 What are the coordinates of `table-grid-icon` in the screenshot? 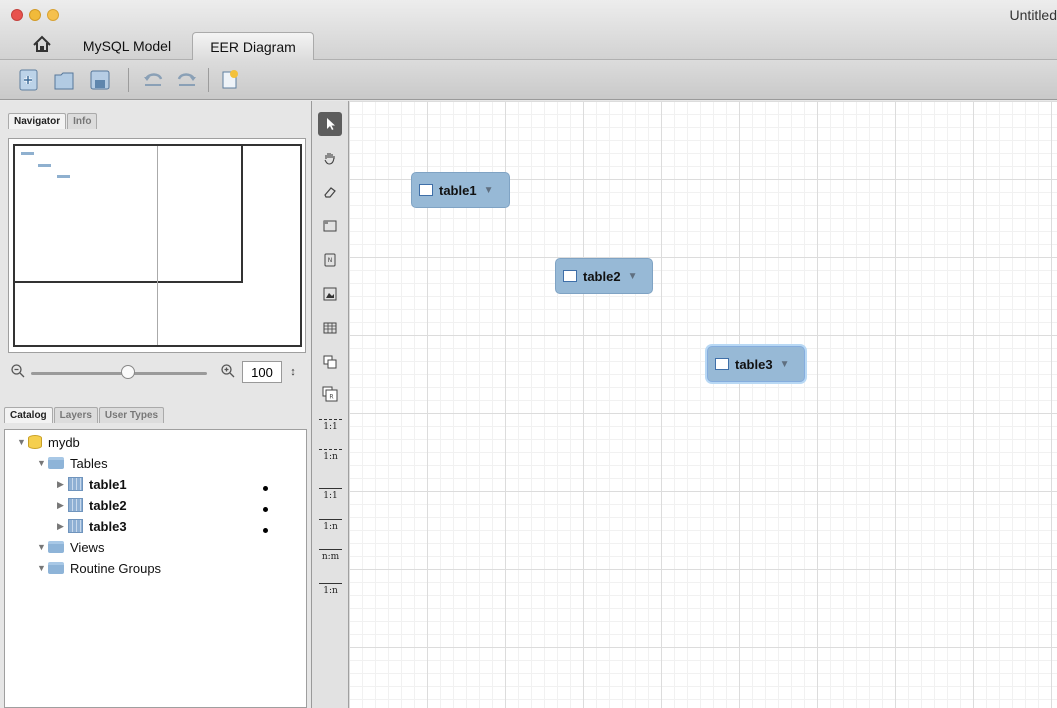 It's located at (330, 328).